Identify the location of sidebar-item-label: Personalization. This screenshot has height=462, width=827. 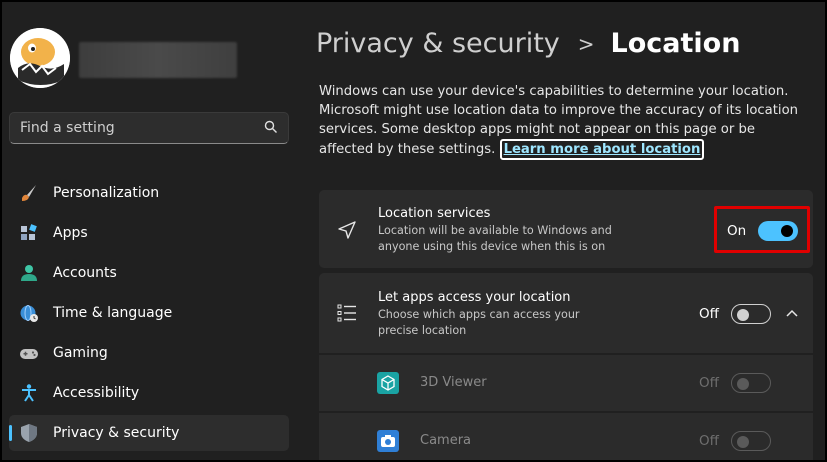
(106, 193).